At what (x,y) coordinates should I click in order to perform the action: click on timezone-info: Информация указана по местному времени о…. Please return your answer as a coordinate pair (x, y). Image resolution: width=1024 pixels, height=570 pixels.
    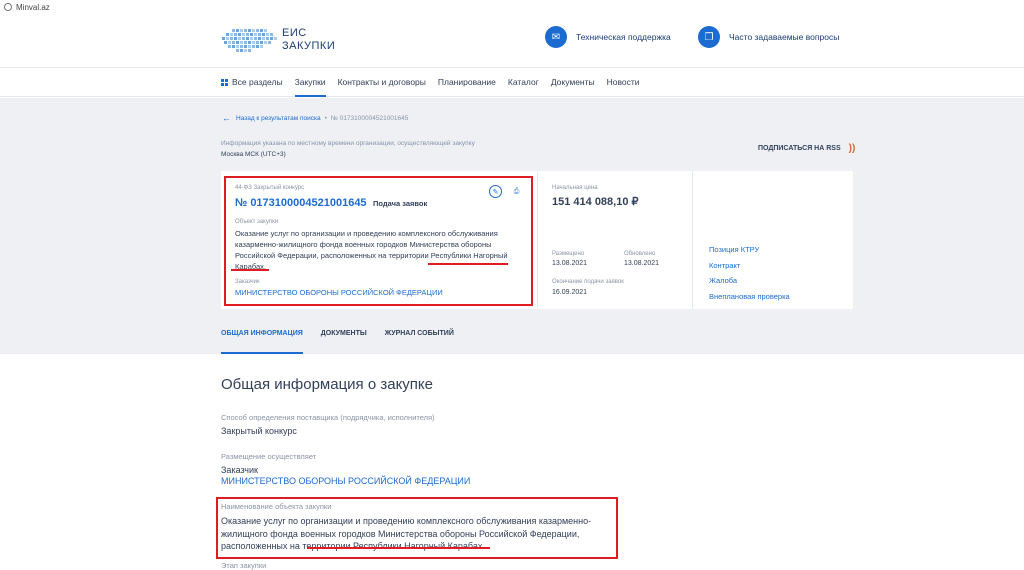
    Looking at the image, I should click on (348, 149).